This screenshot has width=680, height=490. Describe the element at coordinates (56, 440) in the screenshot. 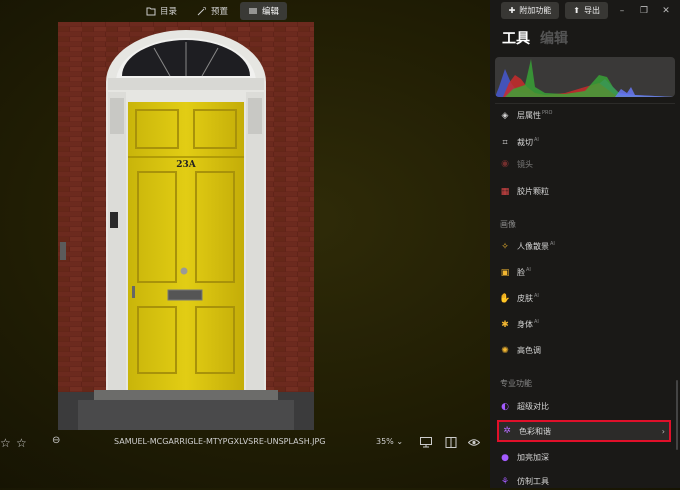

I see `reject-icon: ⊖` at that location.